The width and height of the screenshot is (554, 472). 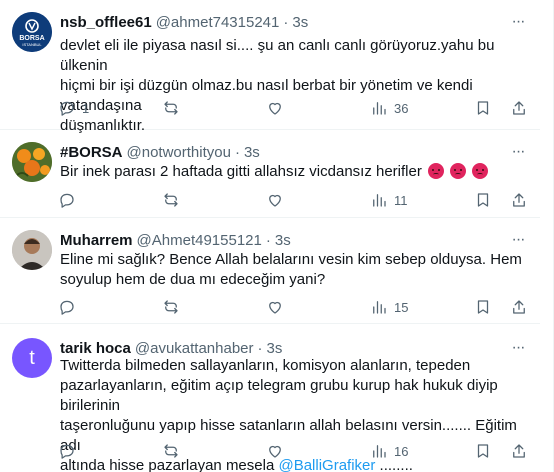 I want to click on views-count: 11, so click(x=401, y=200).